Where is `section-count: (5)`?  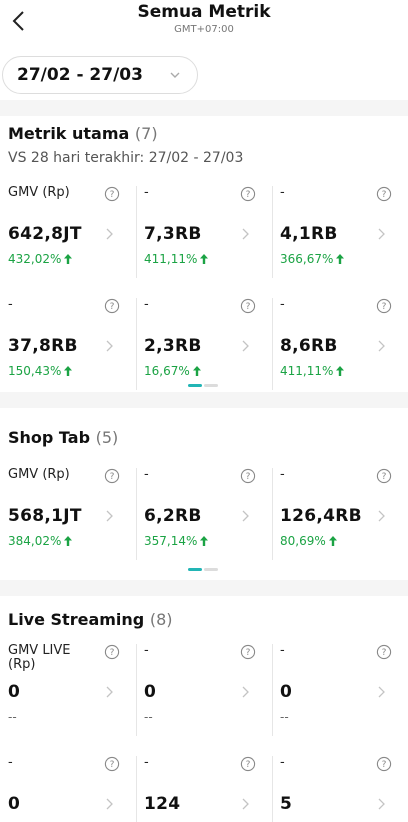 section-count: (5) is located at coordinates (107, 437).